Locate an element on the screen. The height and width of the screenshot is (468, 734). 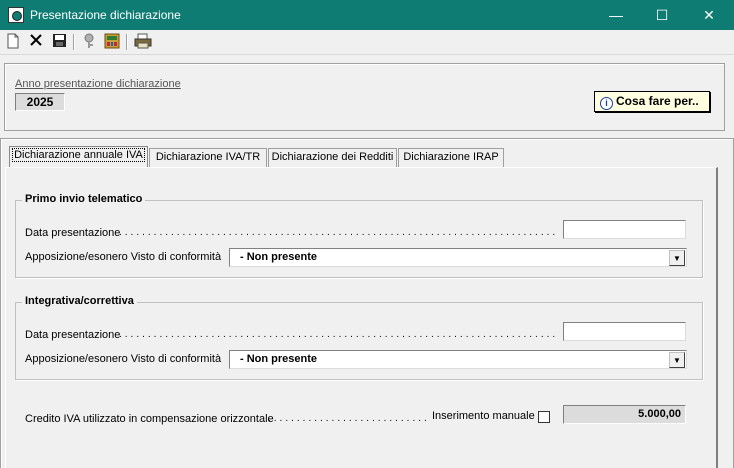
close-button: ✕ is located at coordinates (709, 15).